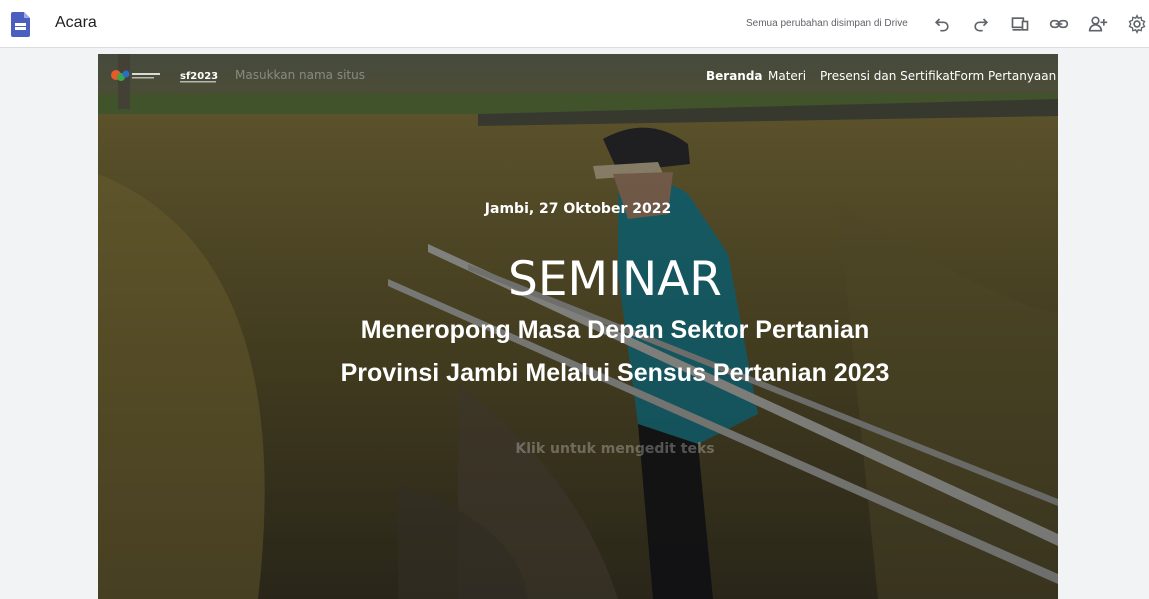  I want to click on nav-item-beranda: Beranda, so click(734, 76).